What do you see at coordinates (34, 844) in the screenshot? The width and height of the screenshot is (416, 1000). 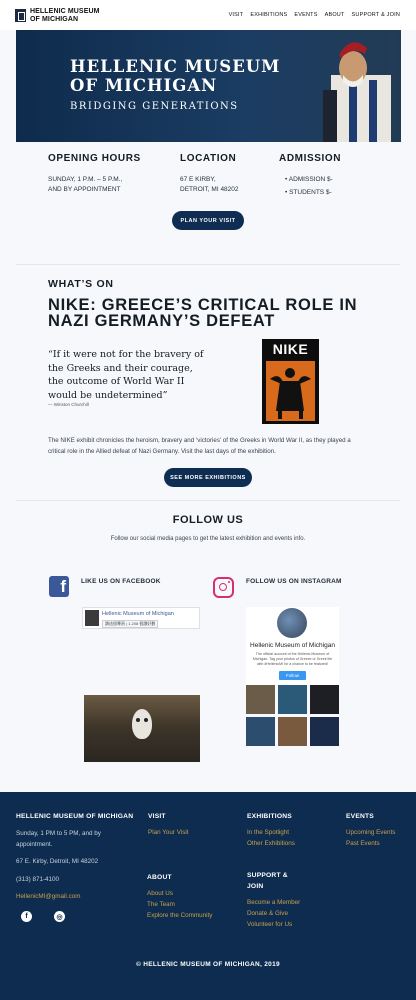 I see `footer-hours-line-2: appointment.` at bounding box center [34, 844].